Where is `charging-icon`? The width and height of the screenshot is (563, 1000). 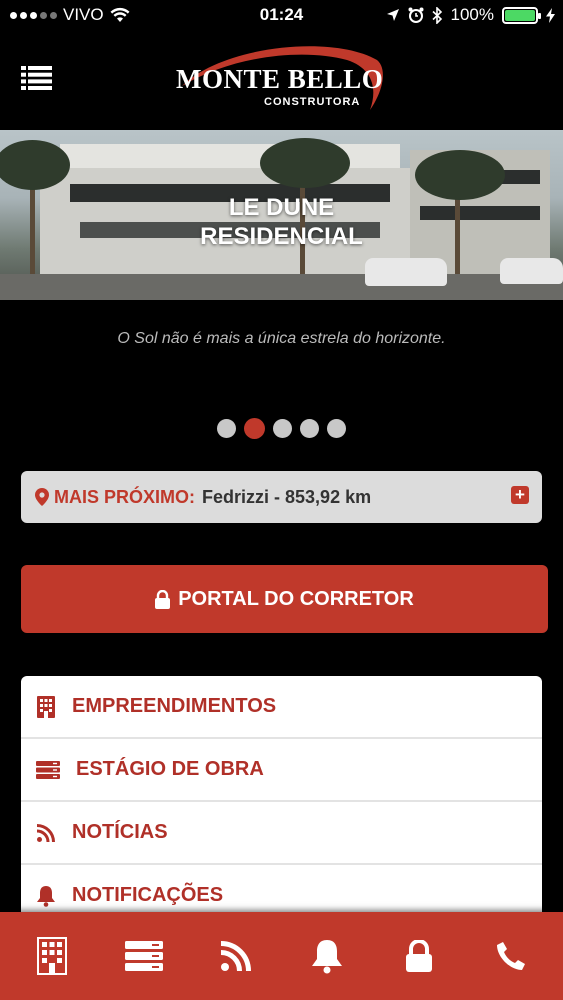 charging-icon is located at coordinates (550, 15).